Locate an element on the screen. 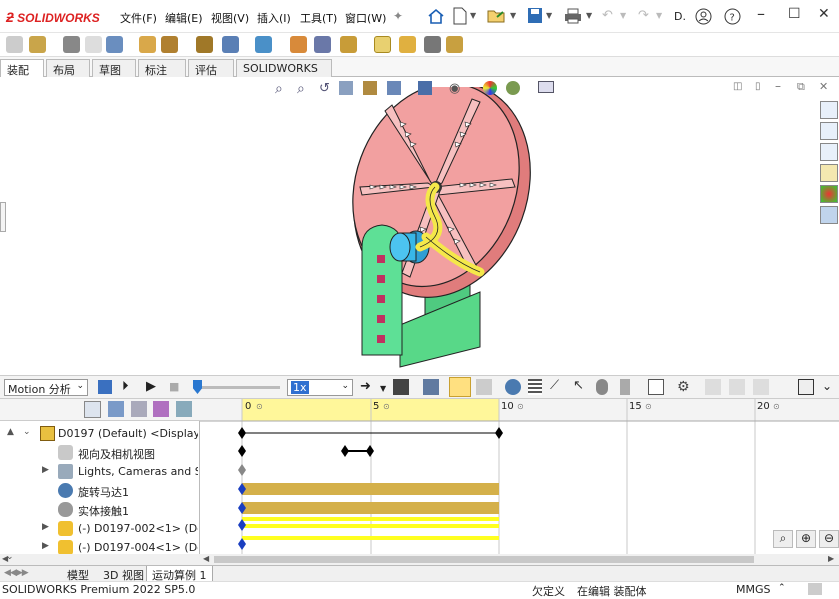 The width and height of the screenshot is (839, 599). linear-pattern-icon is located at coordinates (93, 44).